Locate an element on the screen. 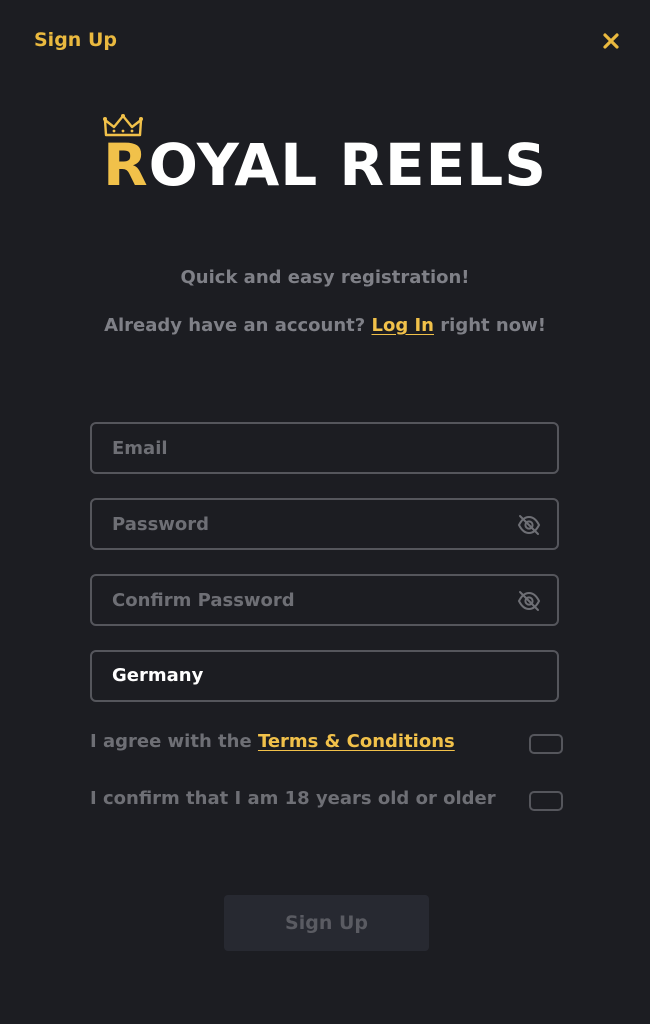  login-link: Log In is located at coordinates (403, 325).